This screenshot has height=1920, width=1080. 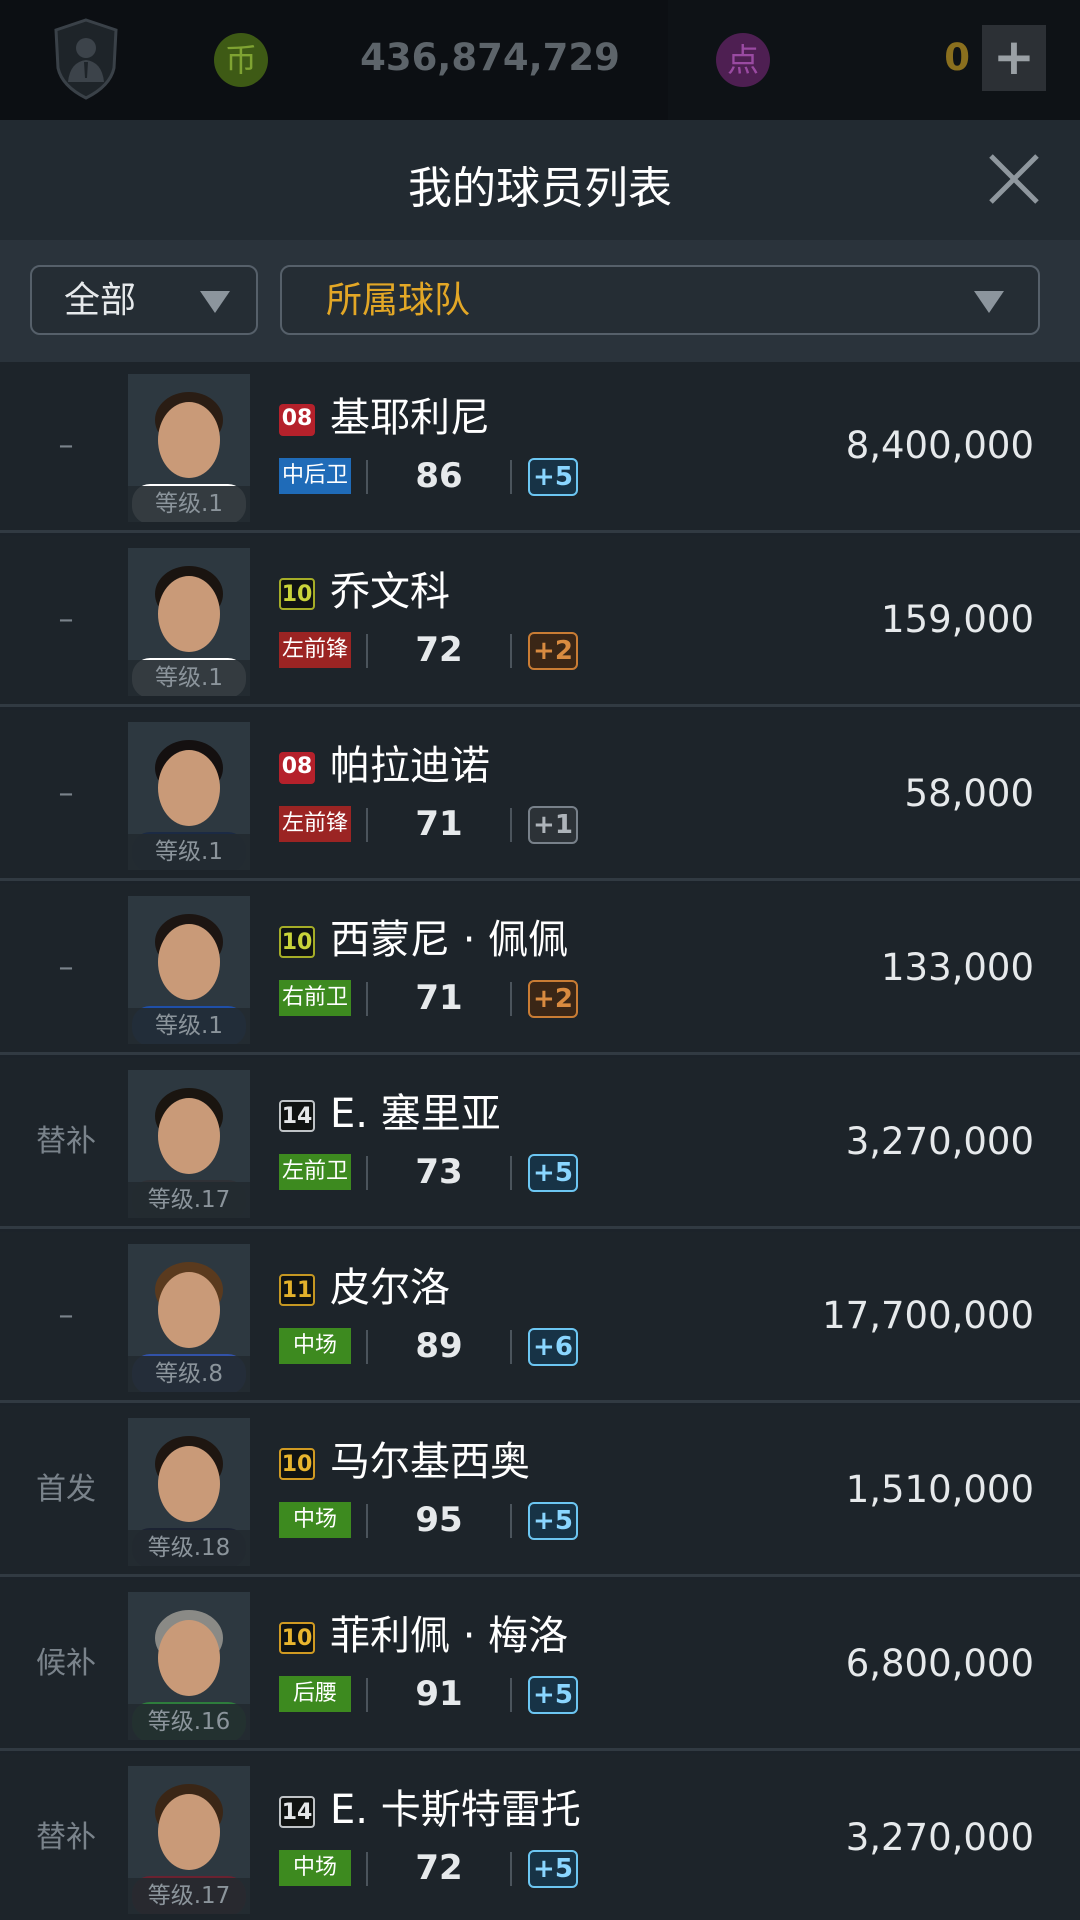 I want to click on category-dropdown-label: 全部, so click(x=100, y=300).